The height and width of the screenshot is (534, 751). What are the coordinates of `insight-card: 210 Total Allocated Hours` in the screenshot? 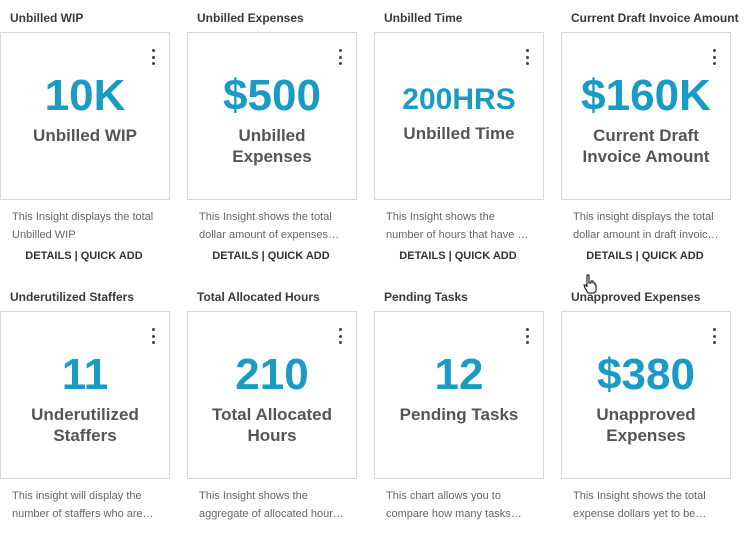 It's located at (272, 395).